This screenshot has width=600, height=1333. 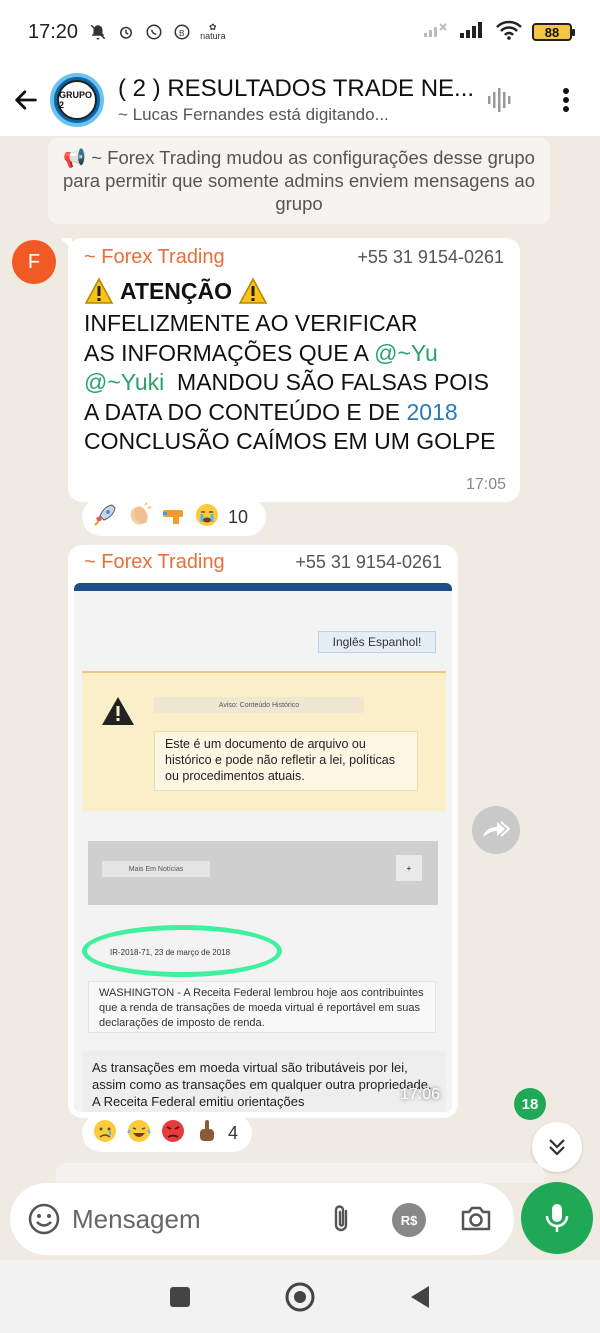 I want to click on double-chevron-down-icon, so click(x=557, y=1147).